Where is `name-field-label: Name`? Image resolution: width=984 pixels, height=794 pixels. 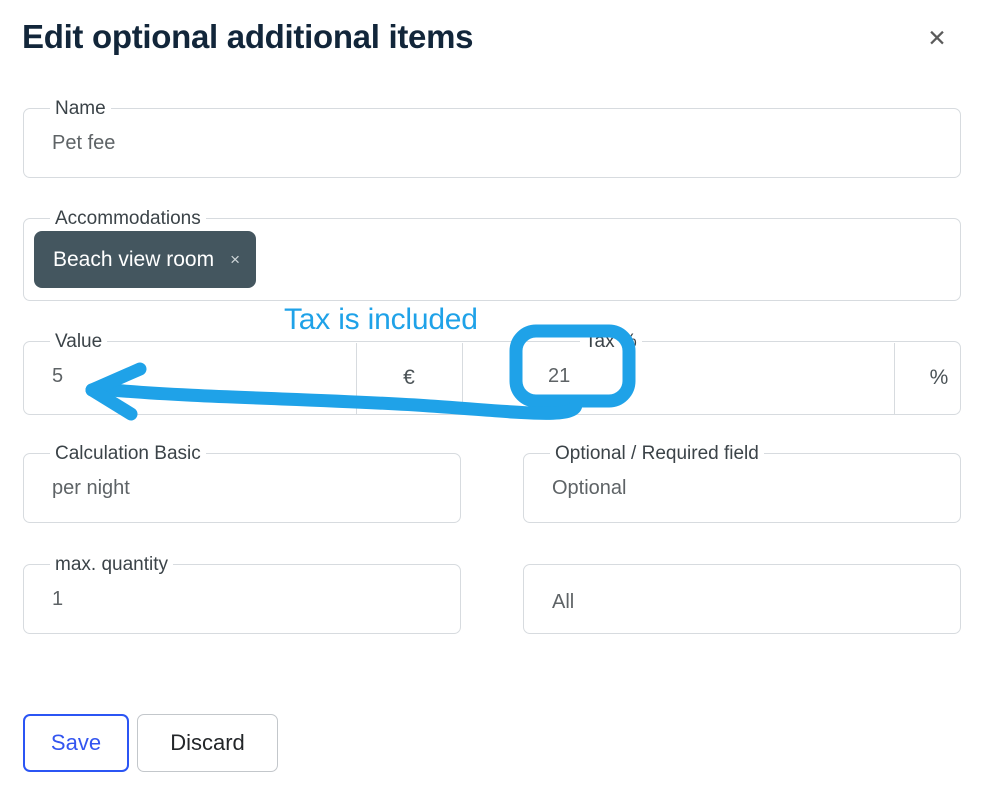 name-field-label: Name is located at coordinates (80, 109).